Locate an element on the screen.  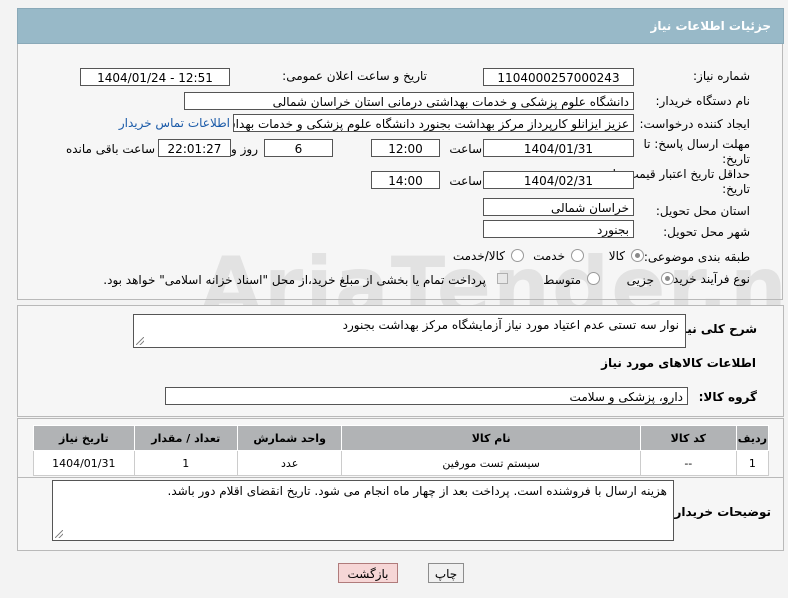
reply-date-field: 1404/01/31 is located at coordinates (558, 148).